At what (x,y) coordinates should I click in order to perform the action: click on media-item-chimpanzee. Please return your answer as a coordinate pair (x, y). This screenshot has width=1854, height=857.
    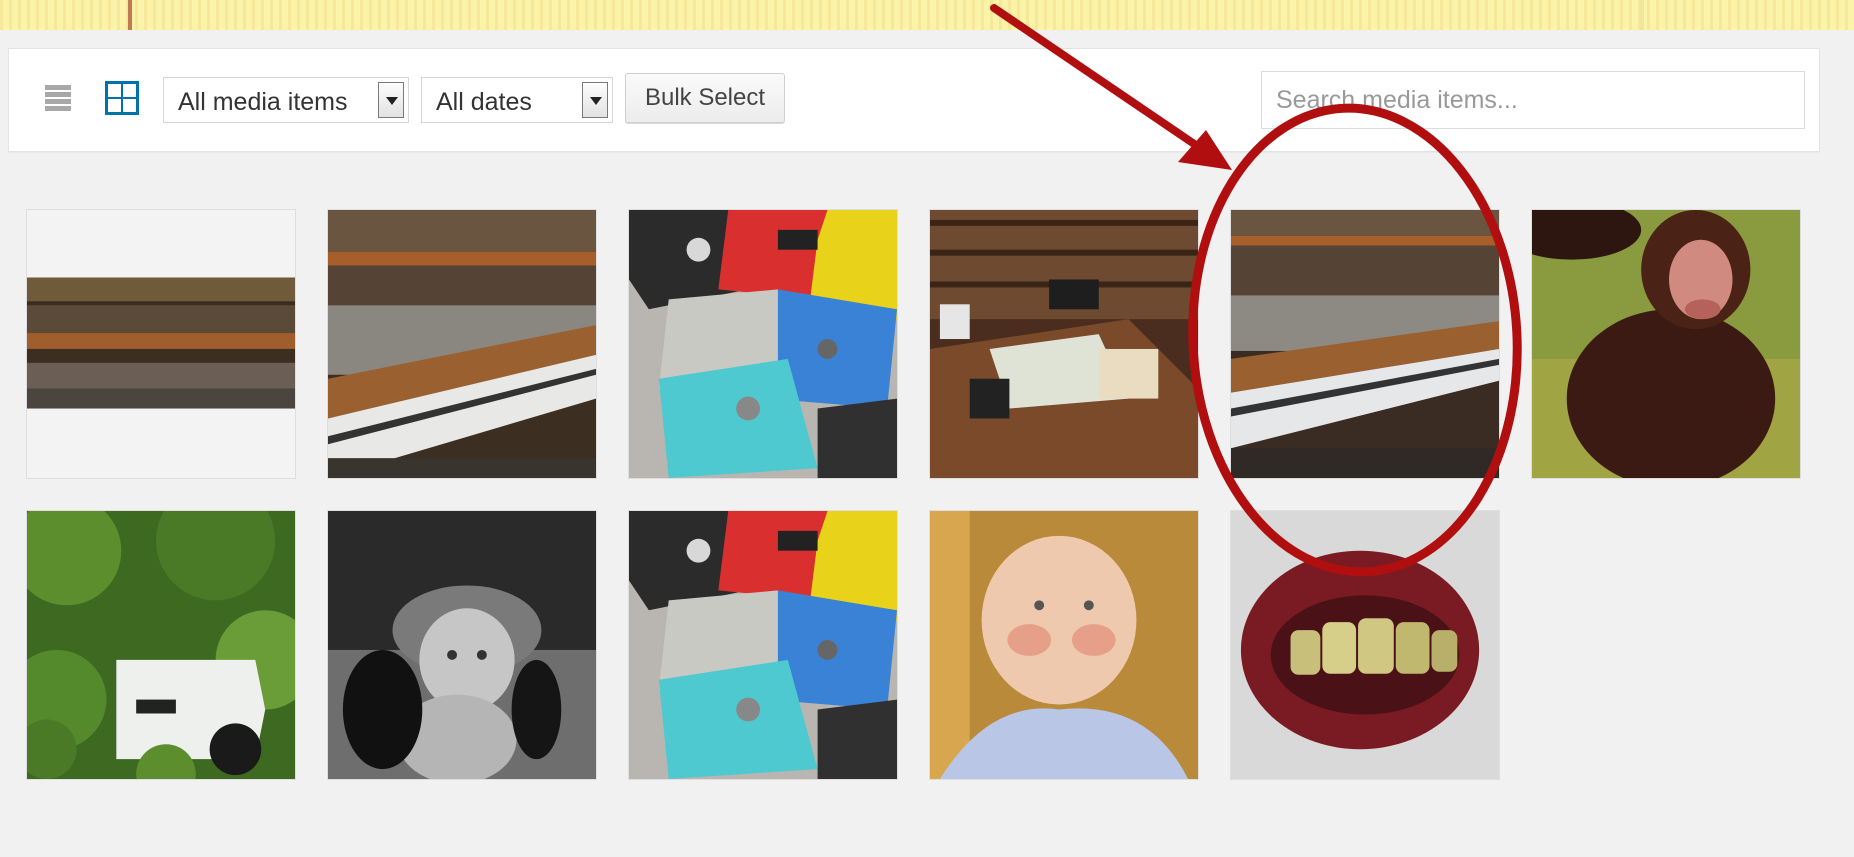
    Looking at the image, I should click on (1666, 344).